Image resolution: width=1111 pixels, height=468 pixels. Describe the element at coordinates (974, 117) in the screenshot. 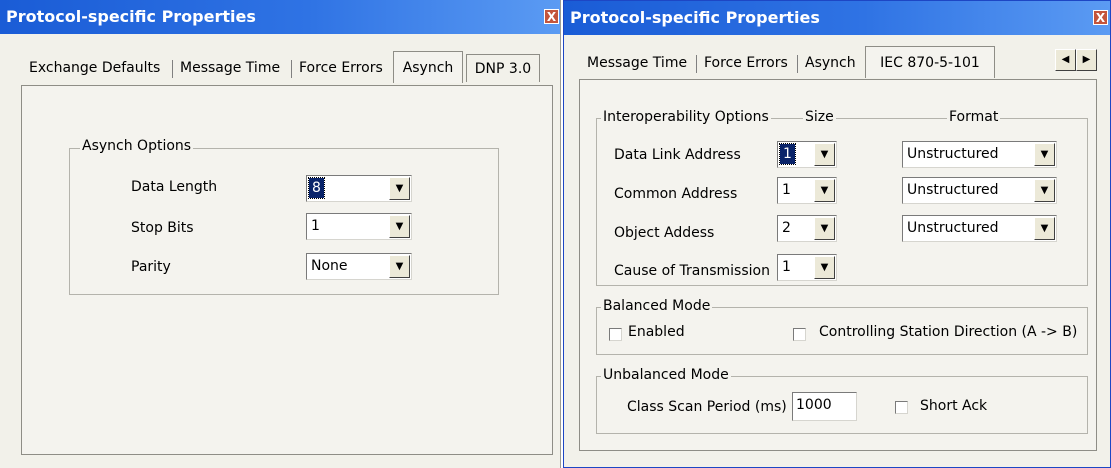

I see `format-header: Format` at that location.